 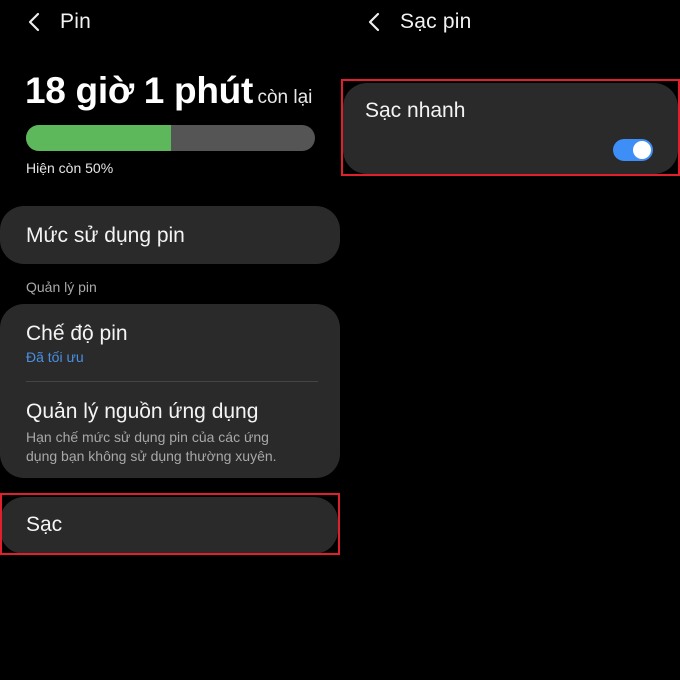 I want to click on back-button-charging, so click(x=374, y=22).